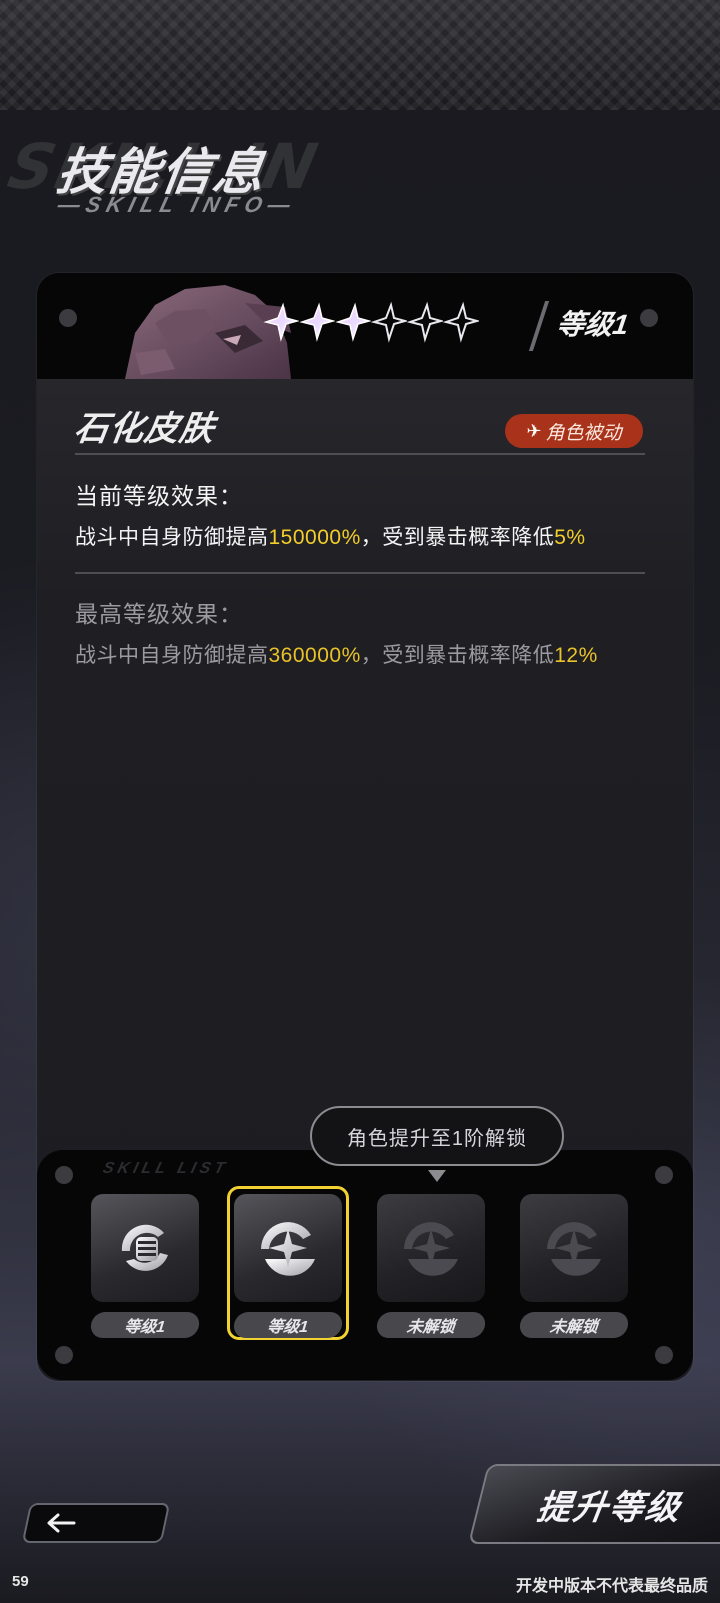 This screenshot has width=720, height=1603. Describe the element at coordinates (365, 1265) in the screenshot. I see `skill-slot-panel: SKILL LIST 等级1 等级1 未解锁 未解锁` at that location.